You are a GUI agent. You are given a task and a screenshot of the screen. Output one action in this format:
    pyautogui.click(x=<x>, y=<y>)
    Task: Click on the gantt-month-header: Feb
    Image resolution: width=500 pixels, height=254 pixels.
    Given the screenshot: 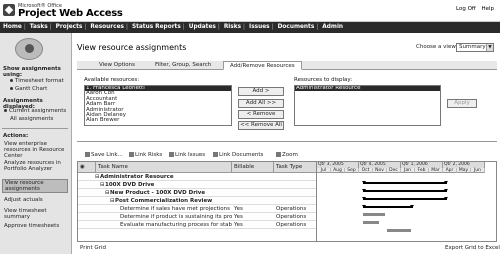 What is the action you would take?
    pyautogui.click(x=422, y=170)
    